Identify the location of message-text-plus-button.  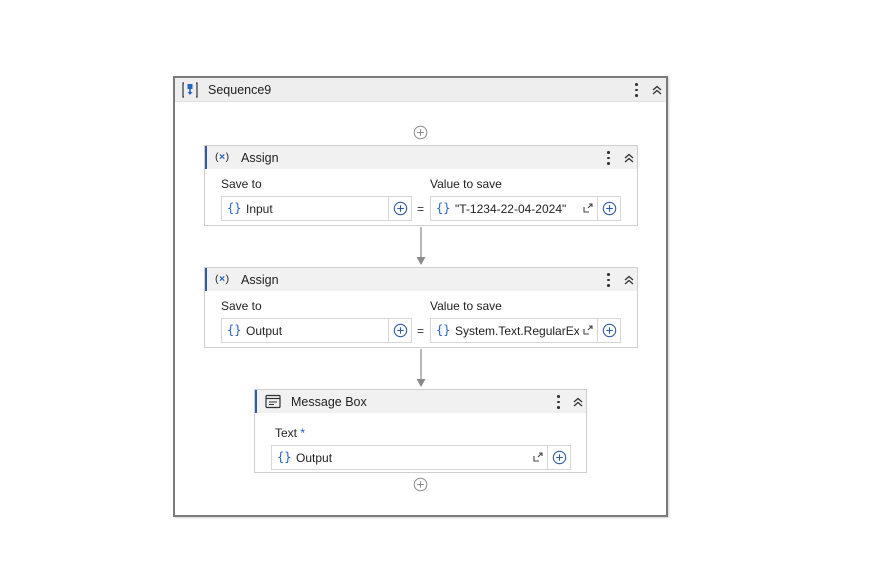
(558, 457).